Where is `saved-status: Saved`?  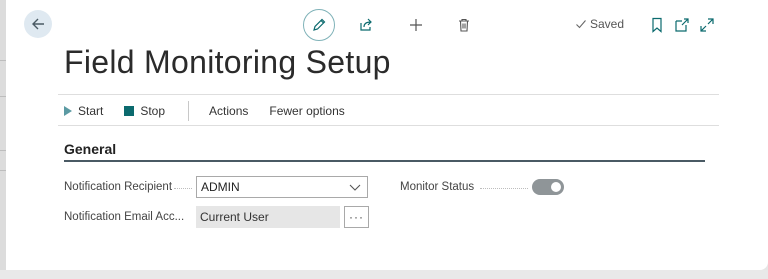 saved-status: Saved is located at coordinates (599, 24).